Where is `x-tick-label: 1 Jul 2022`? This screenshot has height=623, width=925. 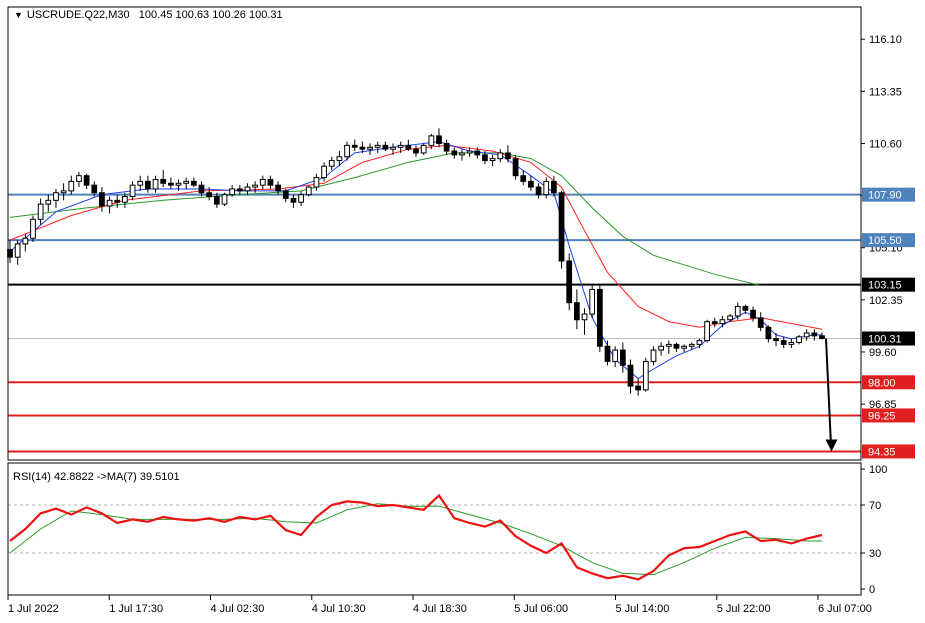
x-tick-label: 1 Jul 2022 is located at coordinates (33, 609).